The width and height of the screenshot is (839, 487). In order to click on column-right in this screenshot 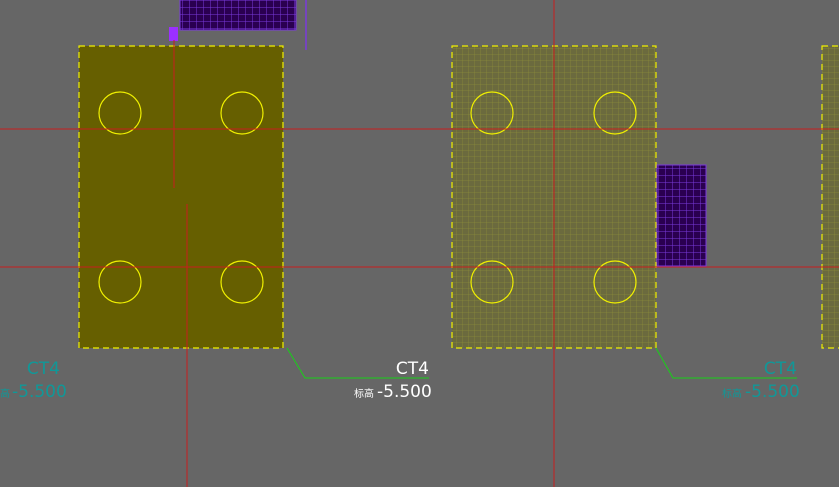, I will do `click(681, 215)`.